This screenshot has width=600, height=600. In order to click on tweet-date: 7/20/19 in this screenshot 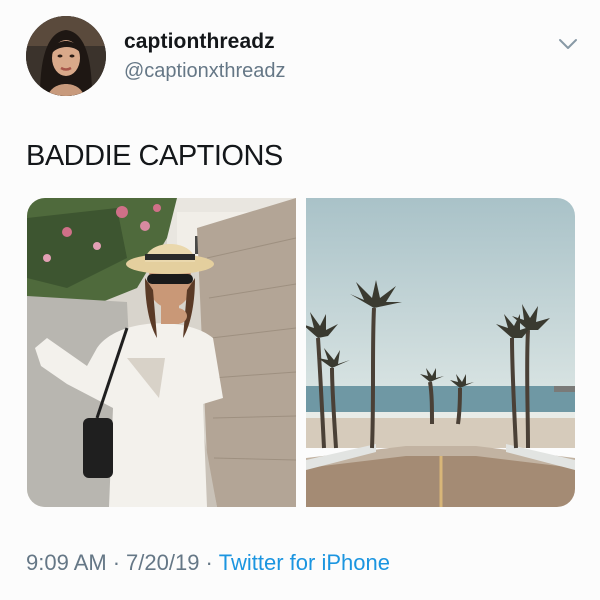, I will do `click(162, 562)`.